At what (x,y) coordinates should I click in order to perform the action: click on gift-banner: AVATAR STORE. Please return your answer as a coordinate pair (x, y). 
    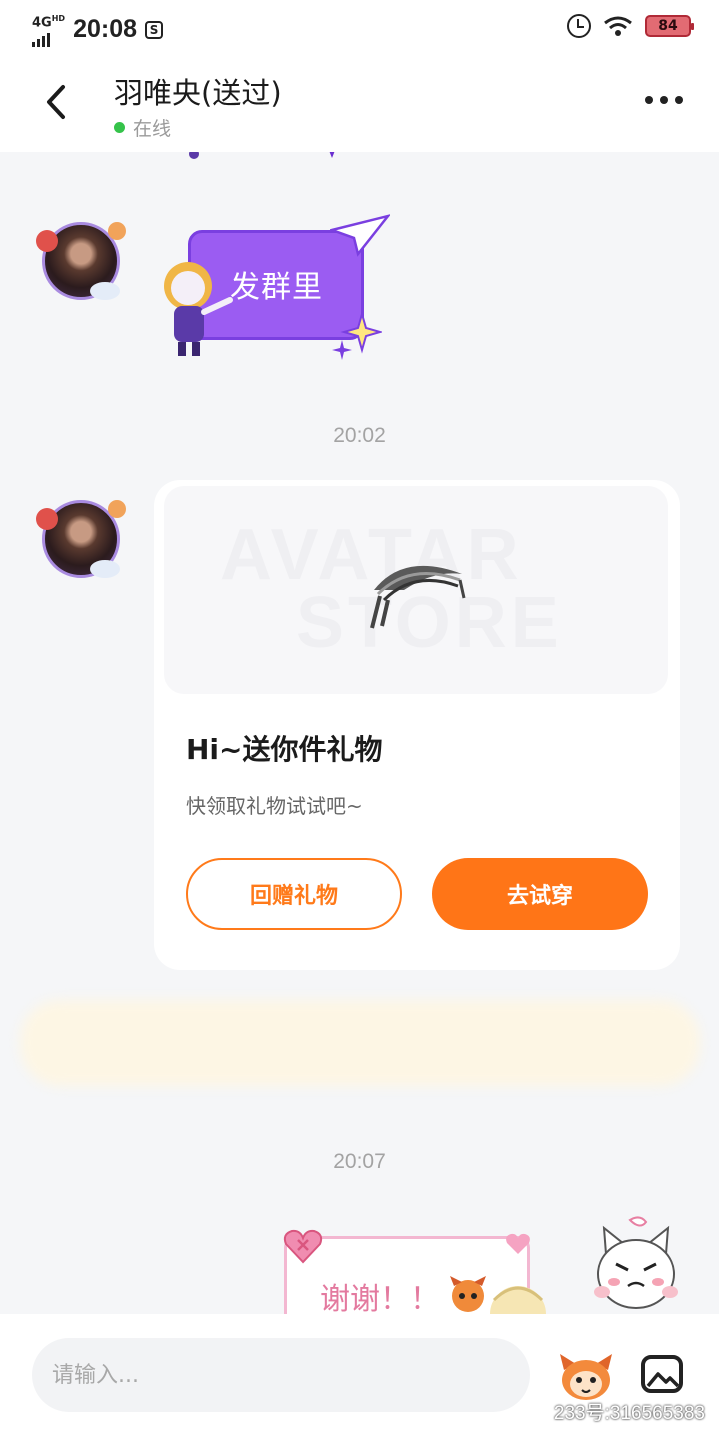
    Looking at the image, I should click on (416, 590).